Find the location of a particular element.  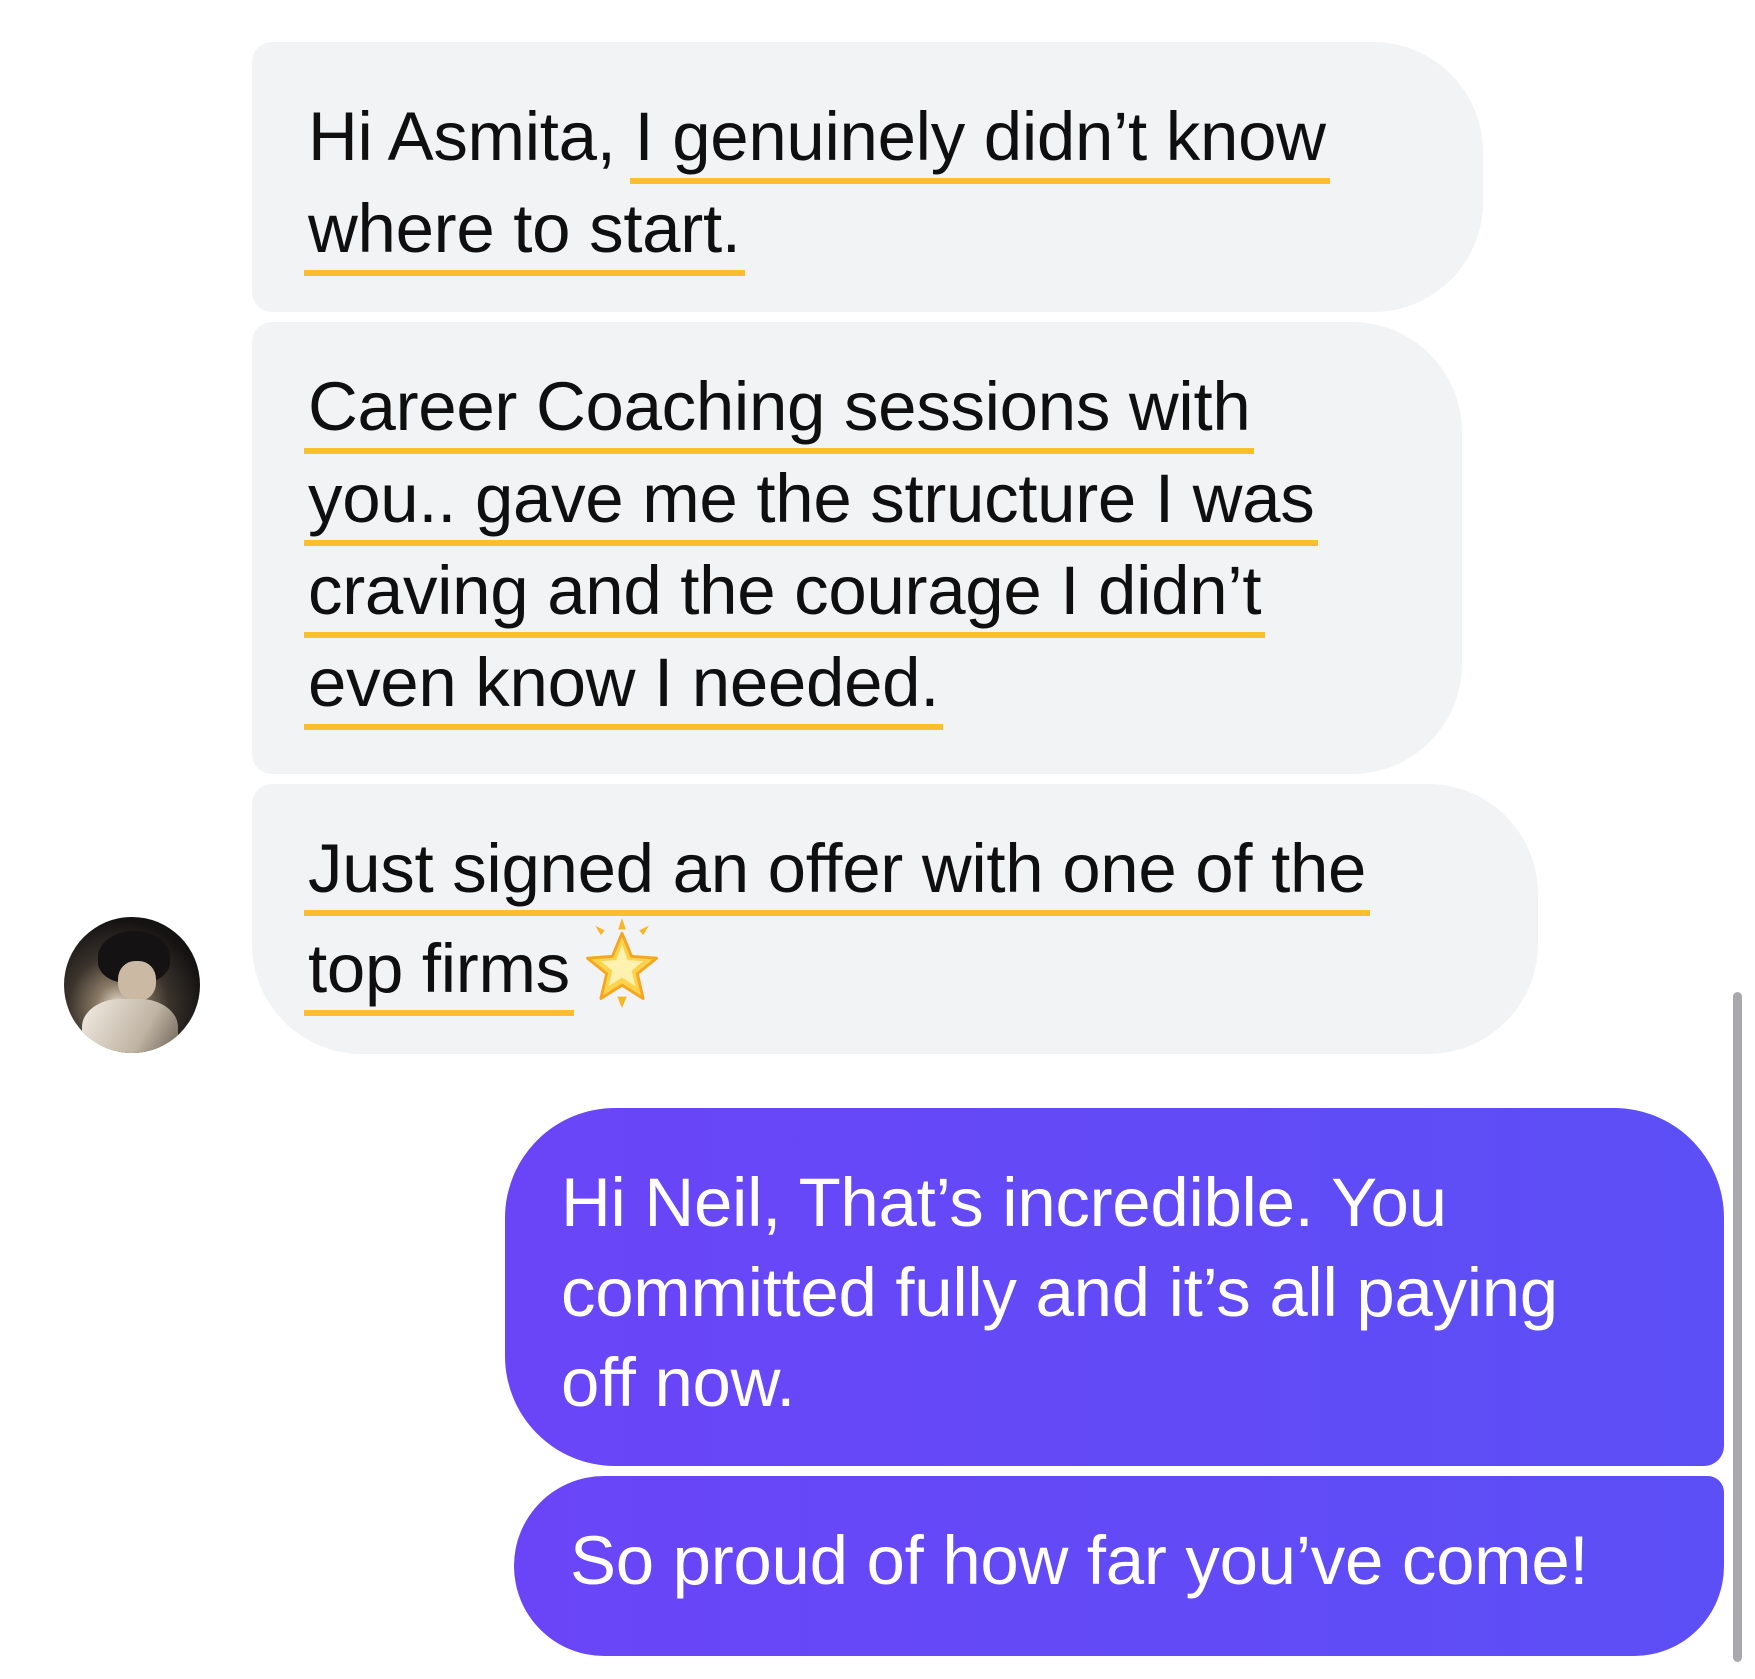

avatar-body is located at coordinates (130, 1026).